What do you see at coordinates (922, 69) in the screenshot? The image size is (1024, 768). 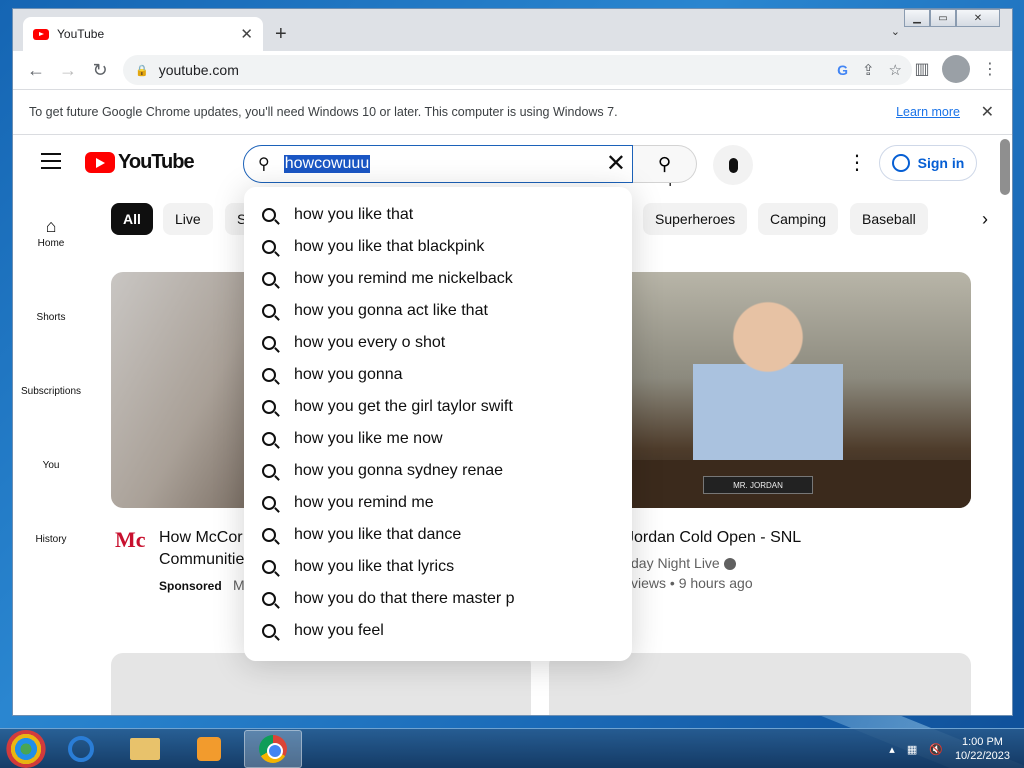 I see `side-panel-icon: ▥` at bounding box center [922, 69].